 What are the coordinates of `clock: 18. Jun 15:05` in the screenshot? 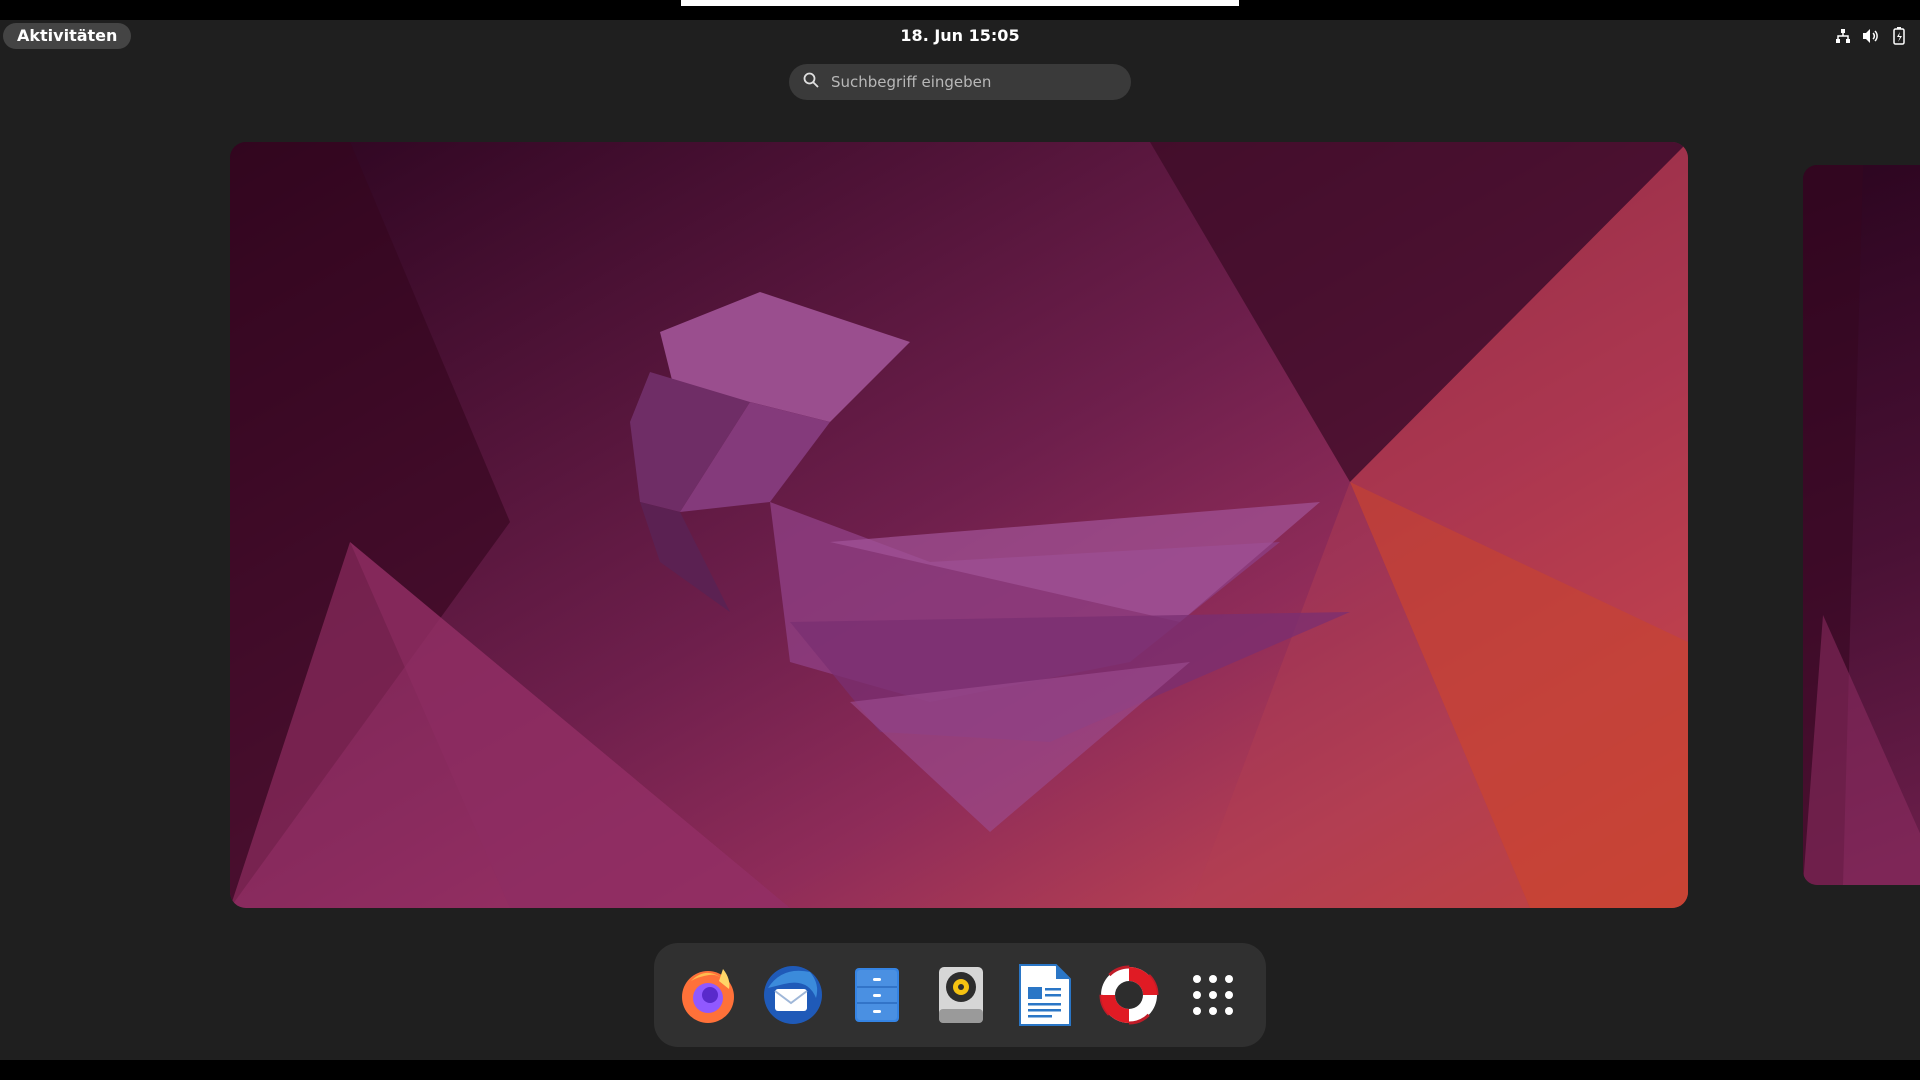 It's located at (960, 36).